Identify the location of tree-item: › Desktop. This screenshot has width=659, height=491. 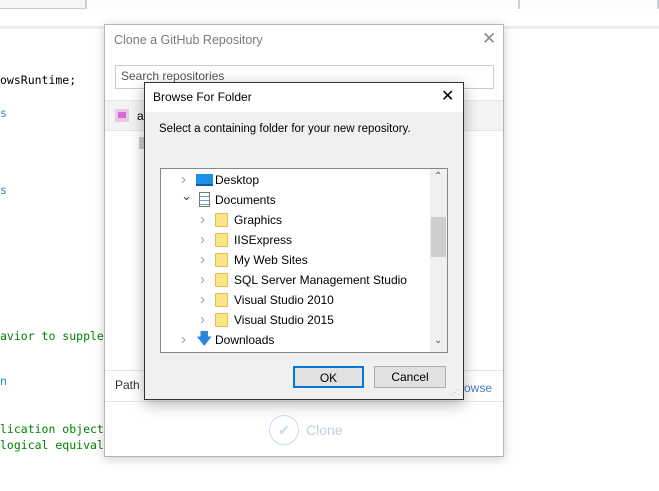
(295, 180).